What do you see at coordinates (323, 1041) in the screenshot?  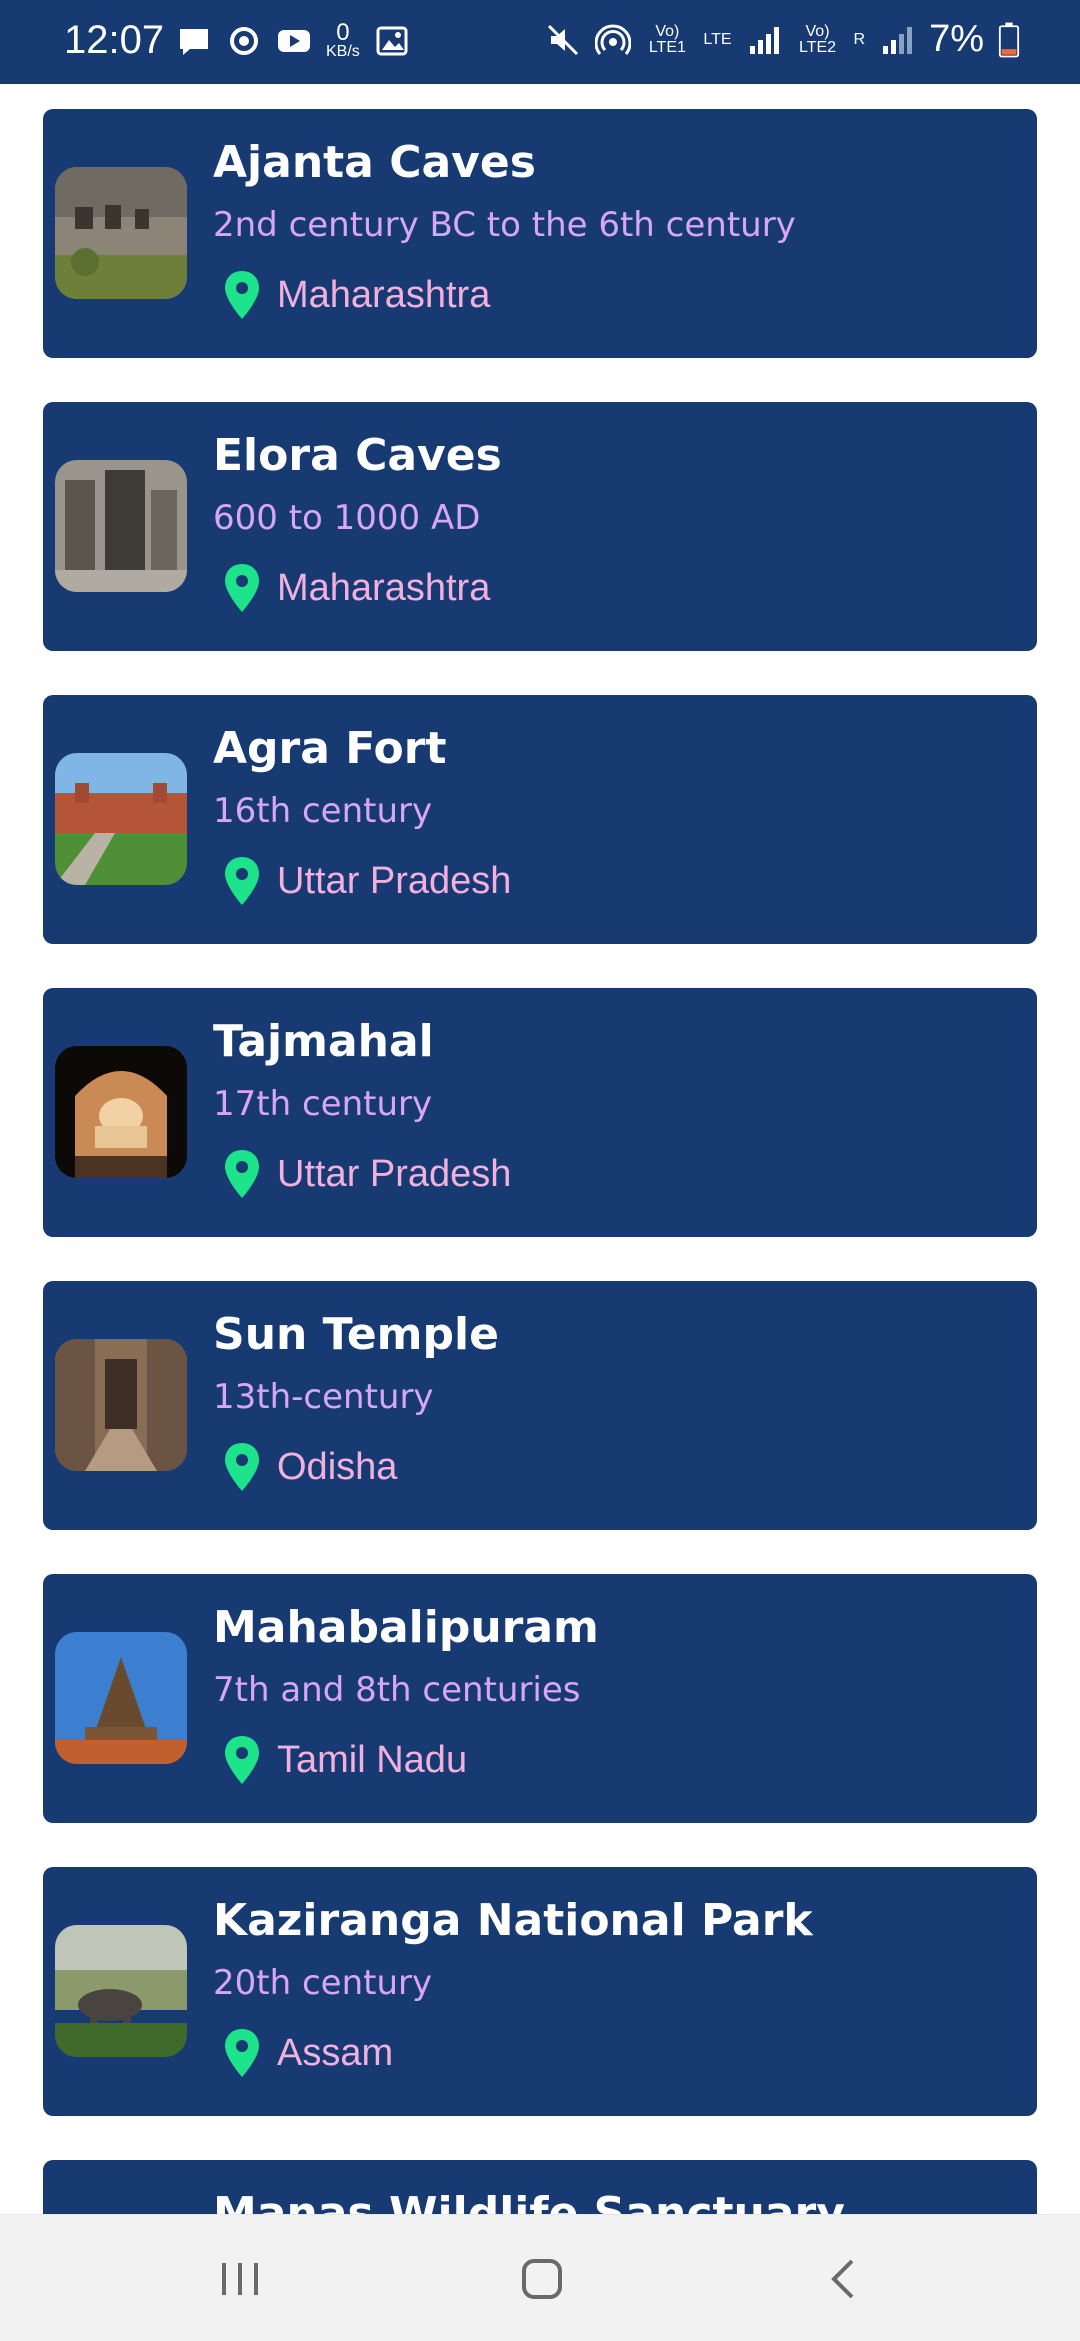 I see `place-title: Tajmahal` at bounding box center [323, 1041].